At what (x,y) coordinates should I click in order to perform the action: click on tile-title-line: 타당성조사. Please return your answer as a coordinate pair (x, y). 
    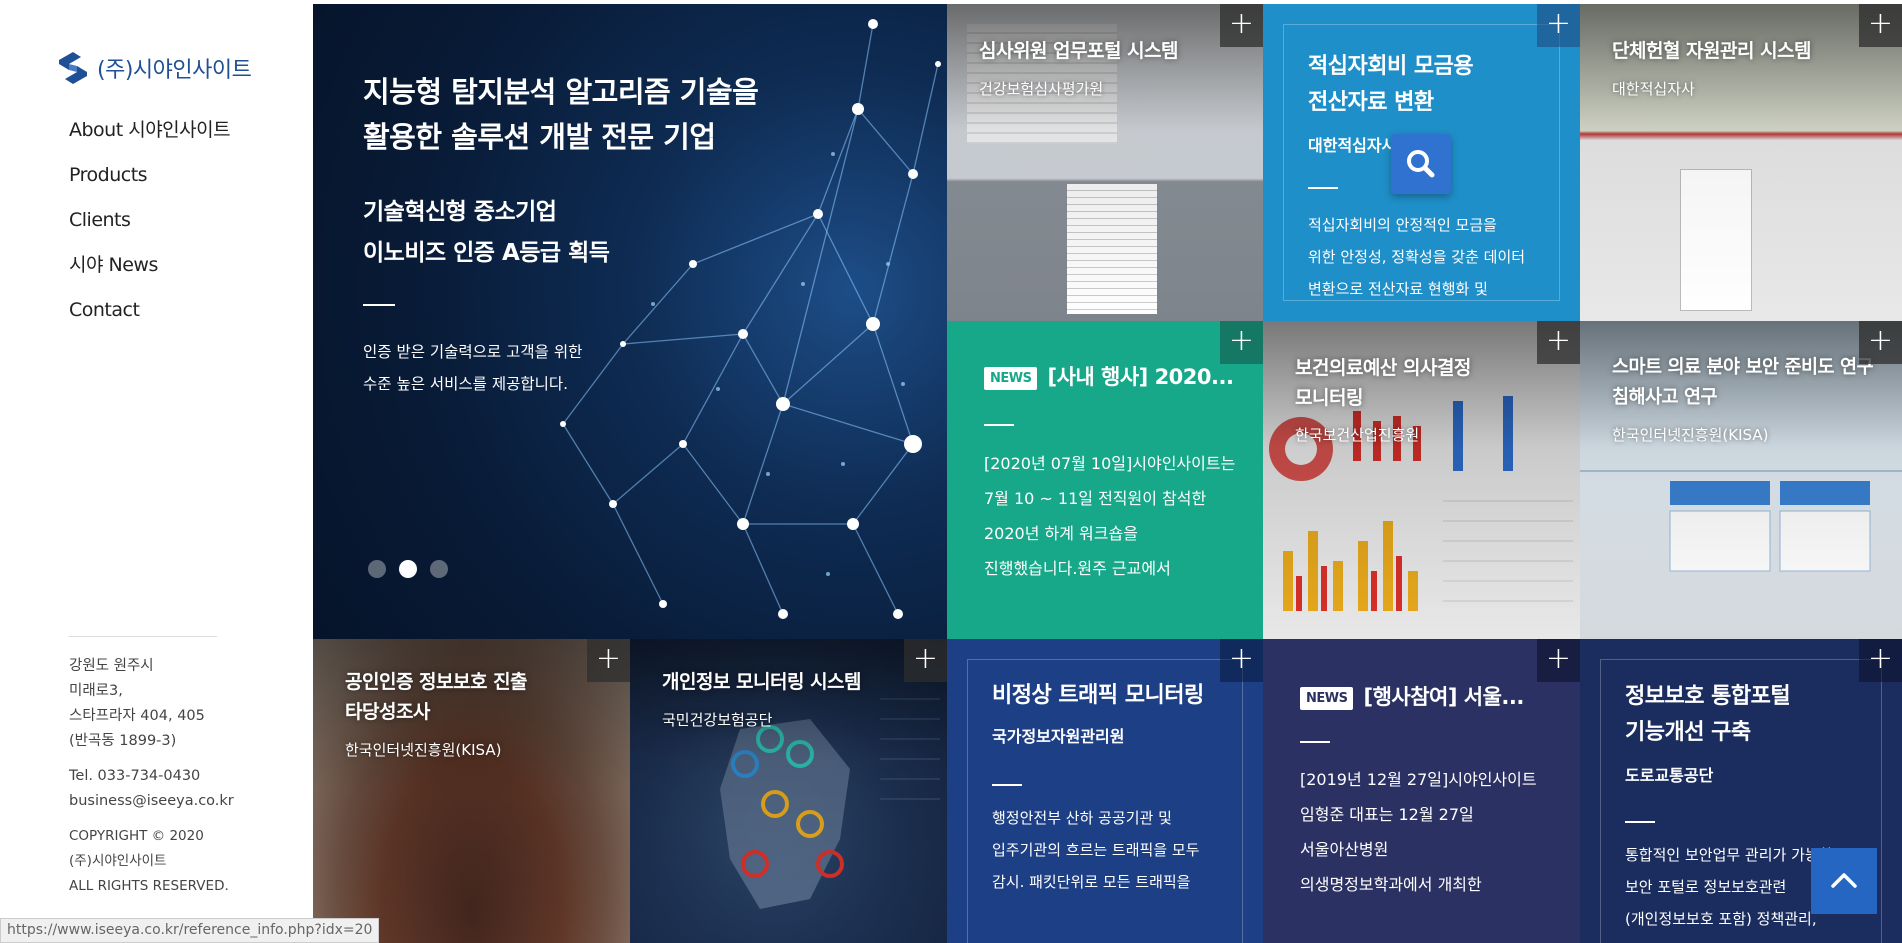
    Looking at the image, I should click on (387, 712).